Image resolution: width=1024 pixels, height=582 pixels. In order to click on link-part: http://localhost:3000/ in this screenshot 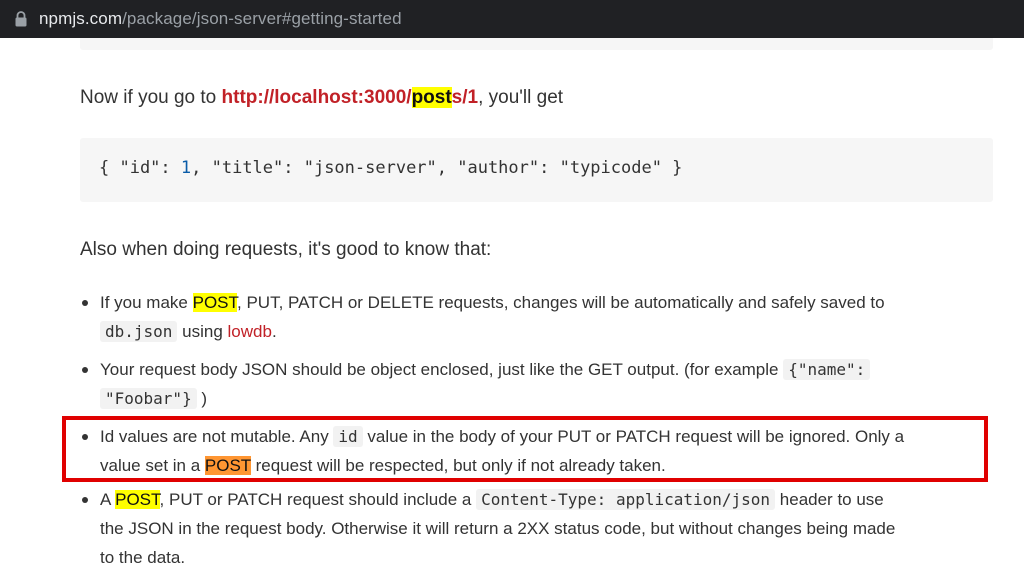, I will do `click(316, 97)`.